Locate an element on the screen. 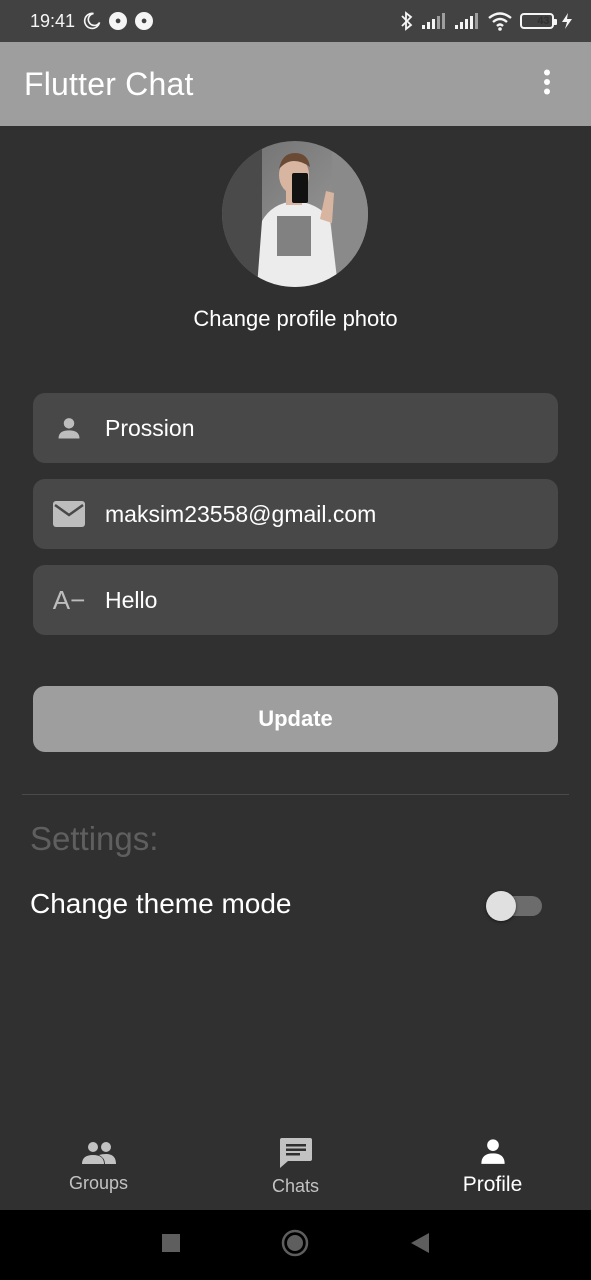  change-profile-photo-link: Change profile photo is located at coordinates (295, 319).